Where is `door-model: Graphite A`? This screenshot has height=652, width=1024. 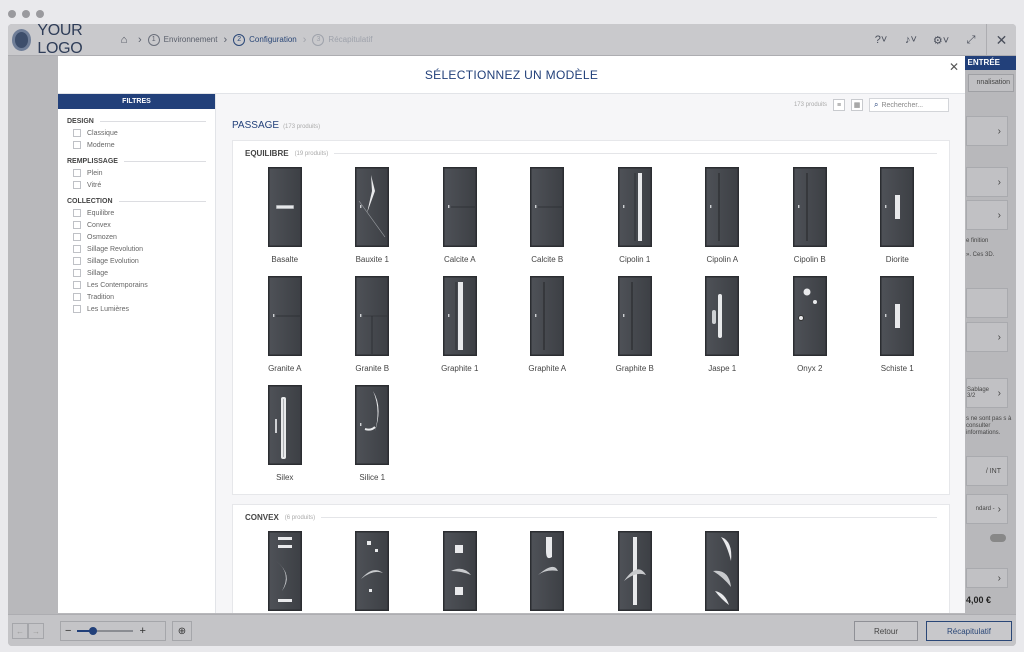
door-model: Graphite A is located at coordinates (548, 325).